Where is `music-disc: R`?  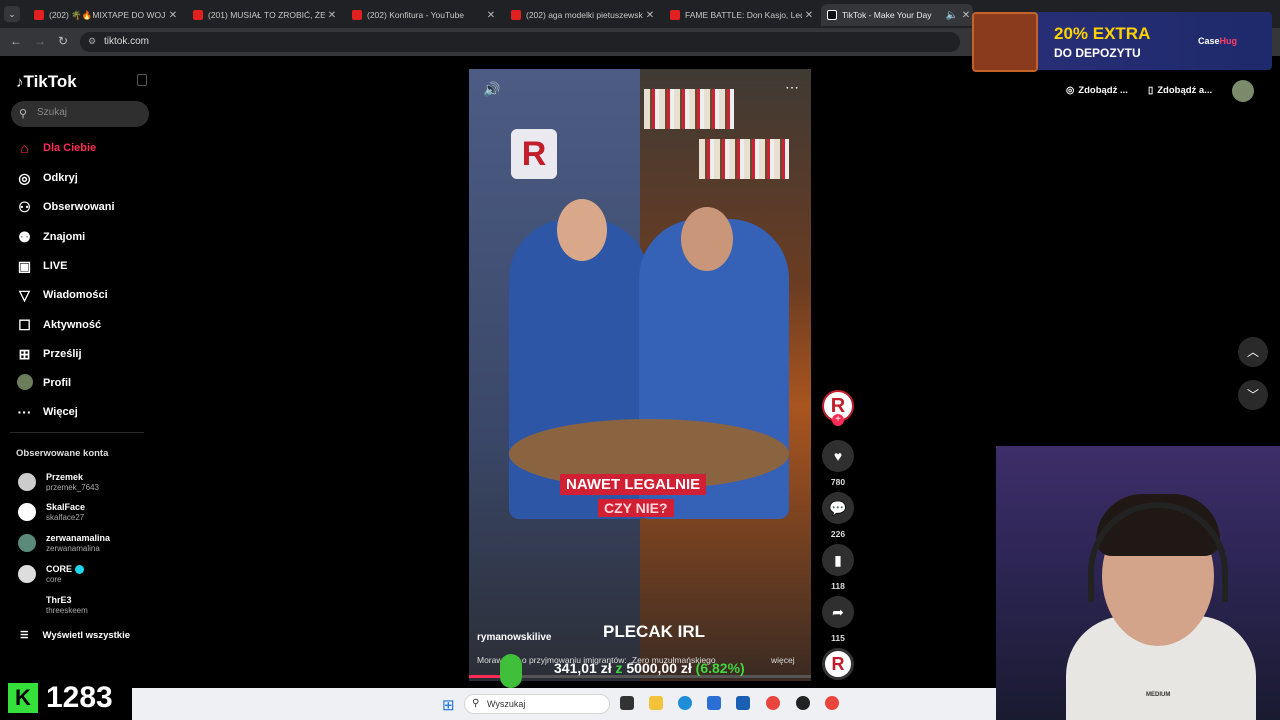 music-disc: R is located at coordinates (838, 664).